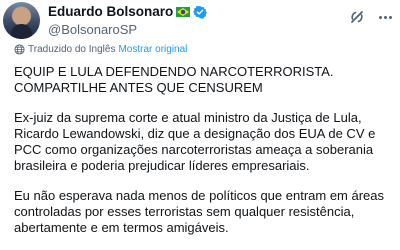 This screenshot has height=250, width=400. I want to click on author-name: Eduardo Bolsonaro, so click(110, 11).